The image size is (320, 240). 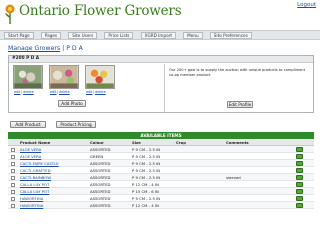 What do you see at coordinates (28, 92) in the screenshot?
I see `photo-1-delete-link: delete` at bounding box center [28, 92].